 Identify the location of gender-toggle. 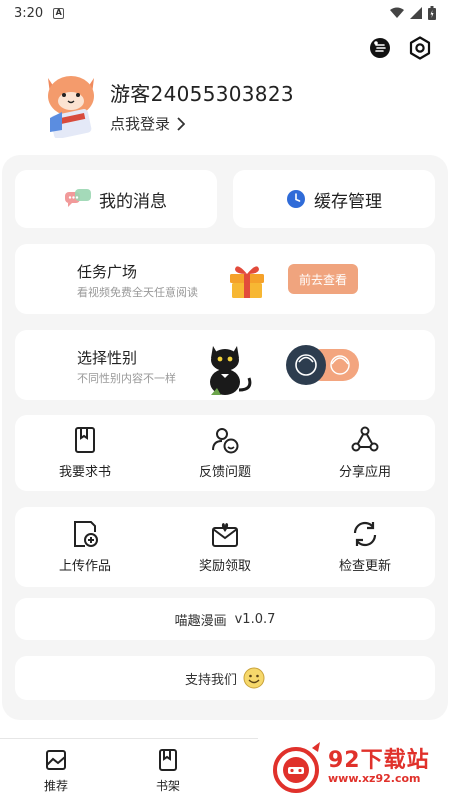
(322, 365).